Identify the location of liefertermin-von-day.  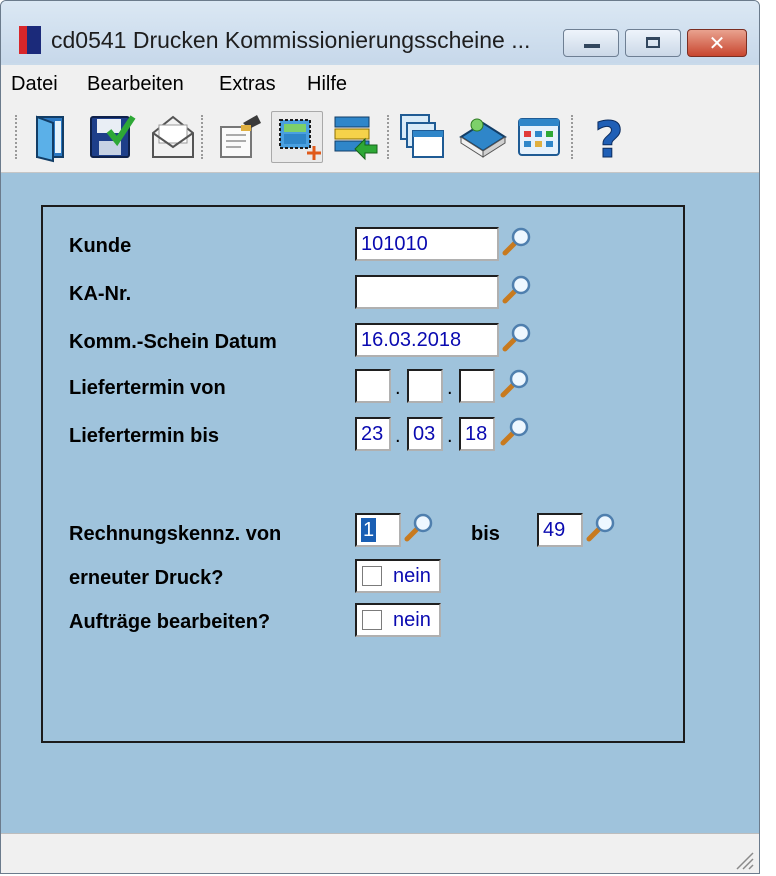
(373, 386).